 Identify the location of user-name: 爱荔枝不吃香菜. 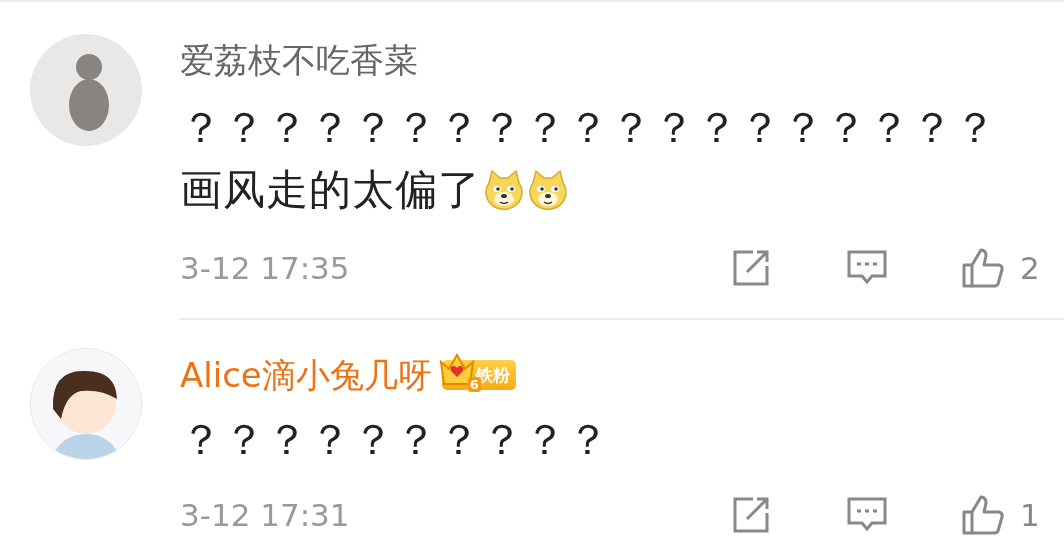
(299, 60).